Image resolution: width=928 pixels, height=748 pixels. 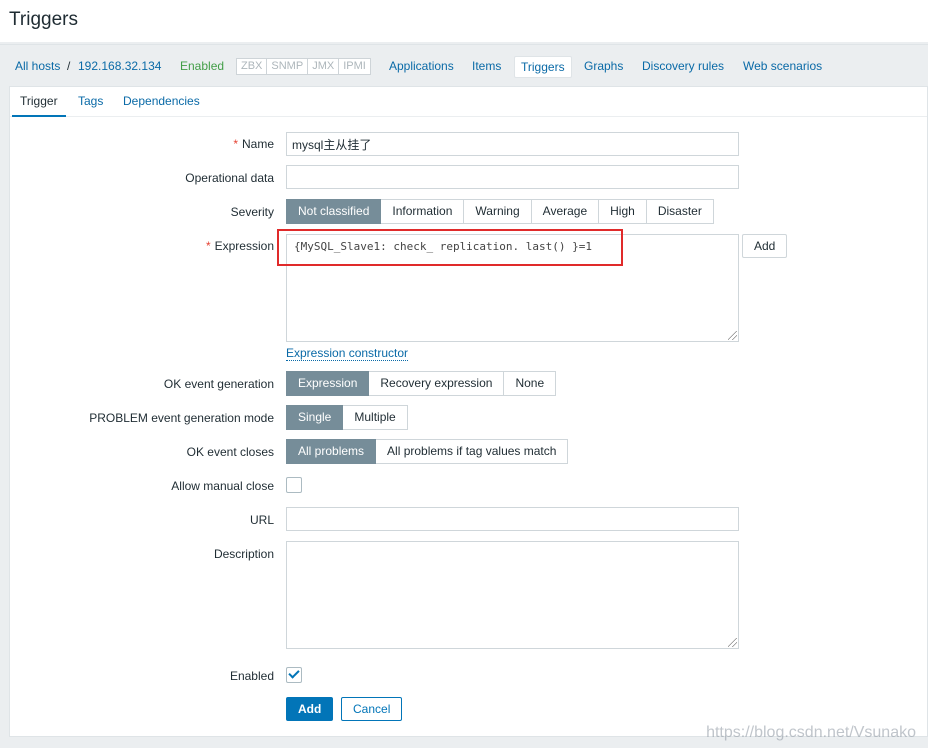 What do you see at coordinates (354, 66) in the screenshot?
I see `ipmi-indicator: IPMI` at bounding box center [354, 66].